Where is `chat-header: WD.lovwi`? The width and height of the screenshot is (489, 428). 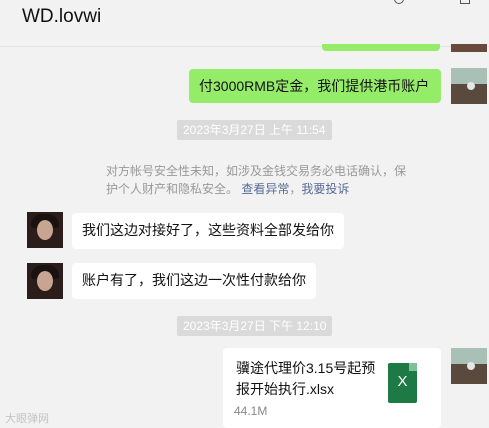
chat-header: WD.lovwi is located at coordinates (244, 23).